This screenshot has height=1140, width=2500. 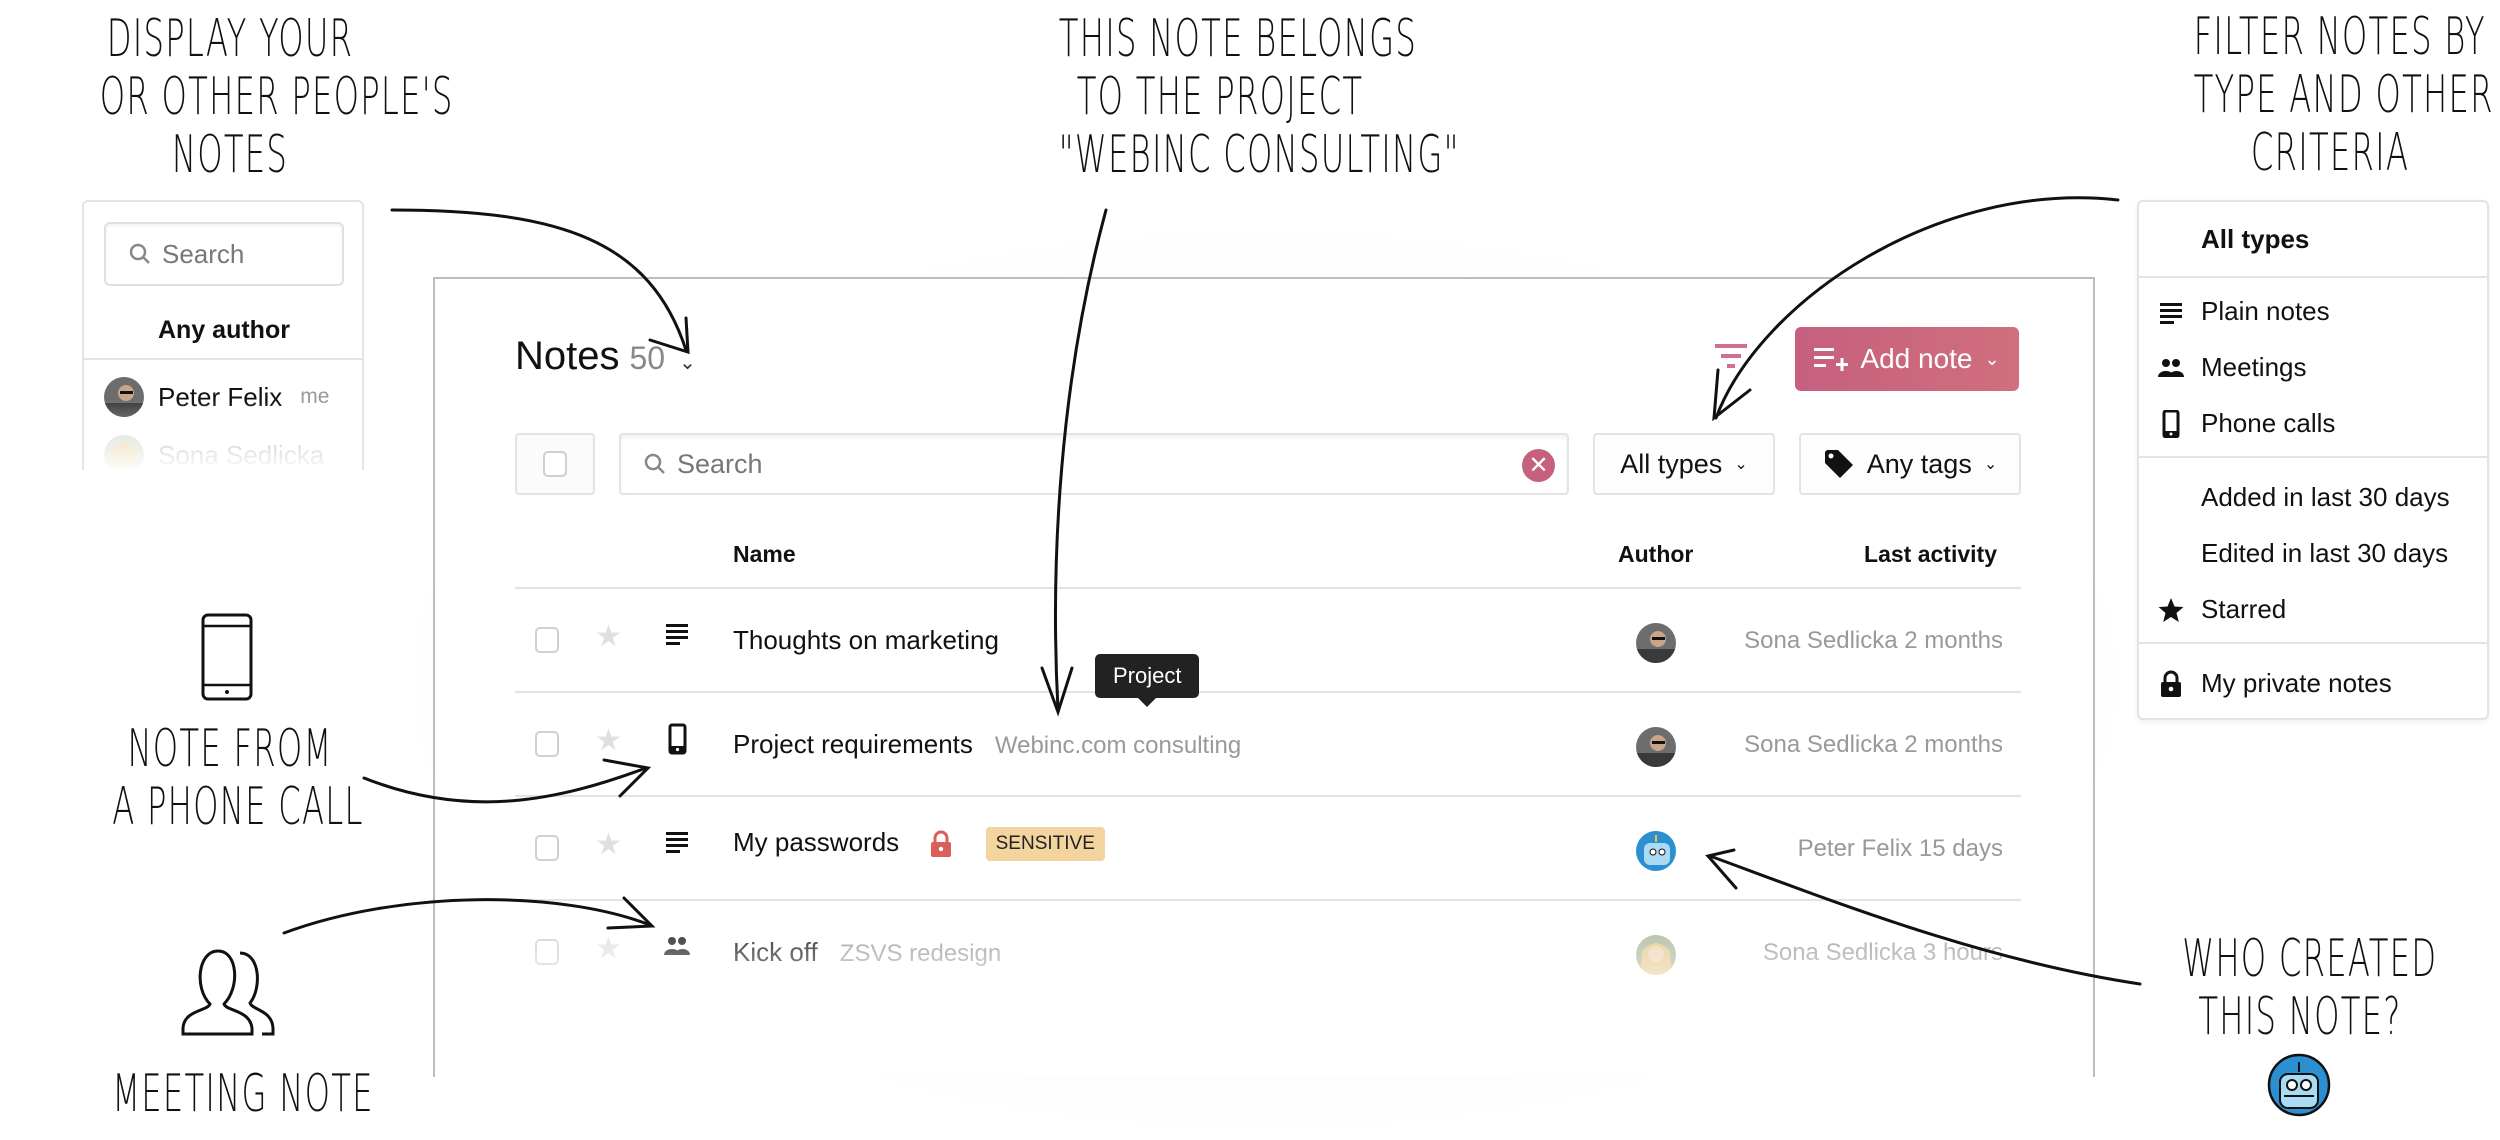 I want to click on type-filter-dropdown: All types ⌄, so click(x=1684, y=464).